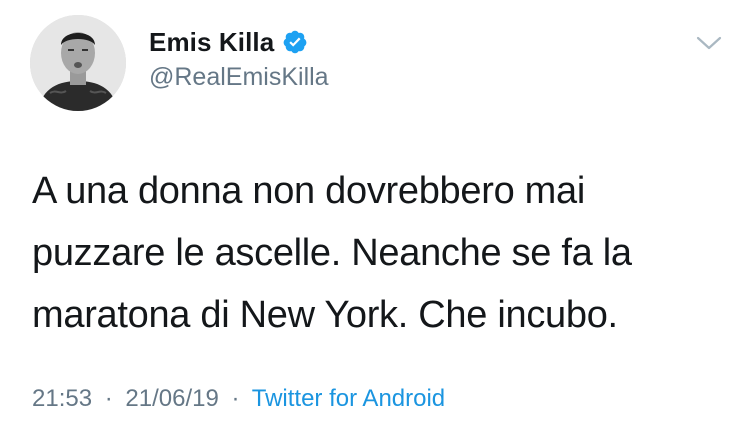 This screenshot has height=445, width=750. What do you see at coordinates (211, 42) in the screenshot?
I see `display-name: Emis Killa` at bounding box center [211, 42].